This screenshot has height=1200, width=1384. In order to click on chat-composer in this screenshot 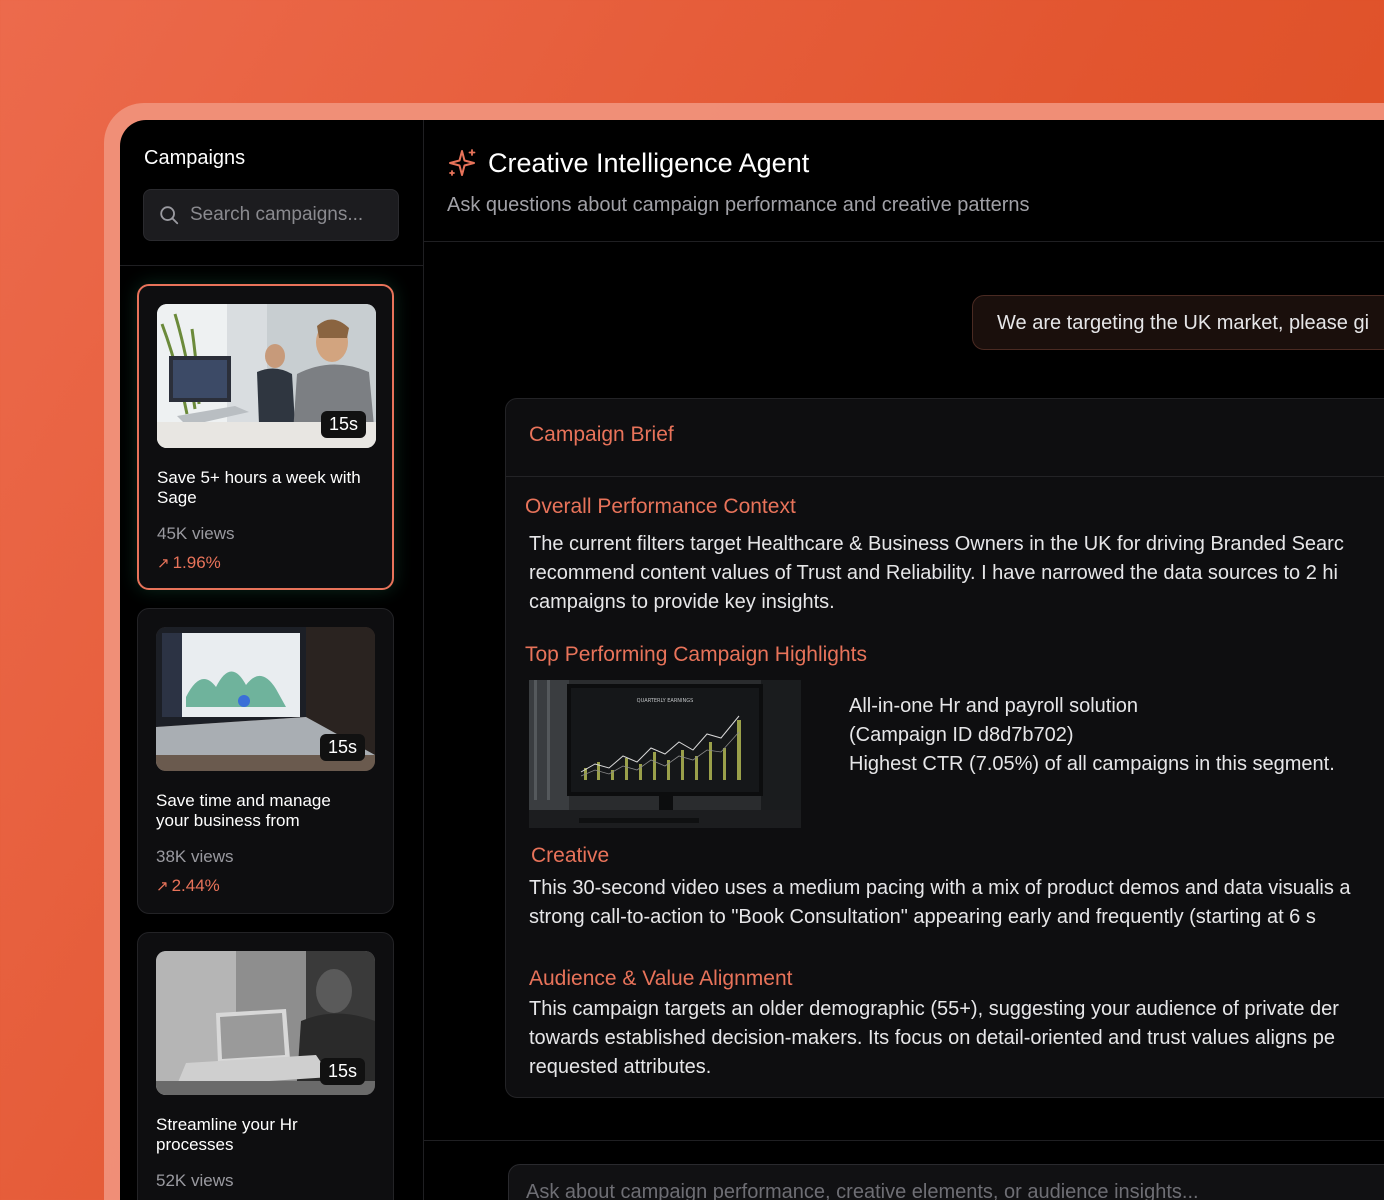, I will do `click(946, 1182)`.